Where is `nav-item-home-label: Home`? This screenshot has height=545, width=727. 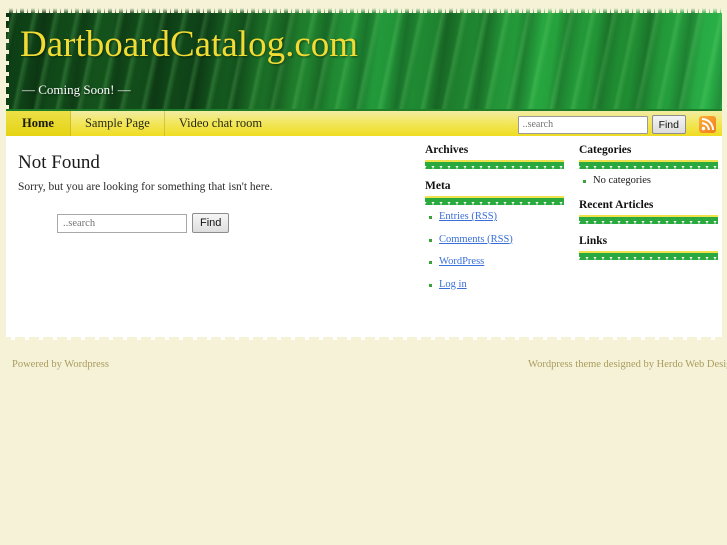
nav-item-home-label: Home is located at coordinates (38, 123).